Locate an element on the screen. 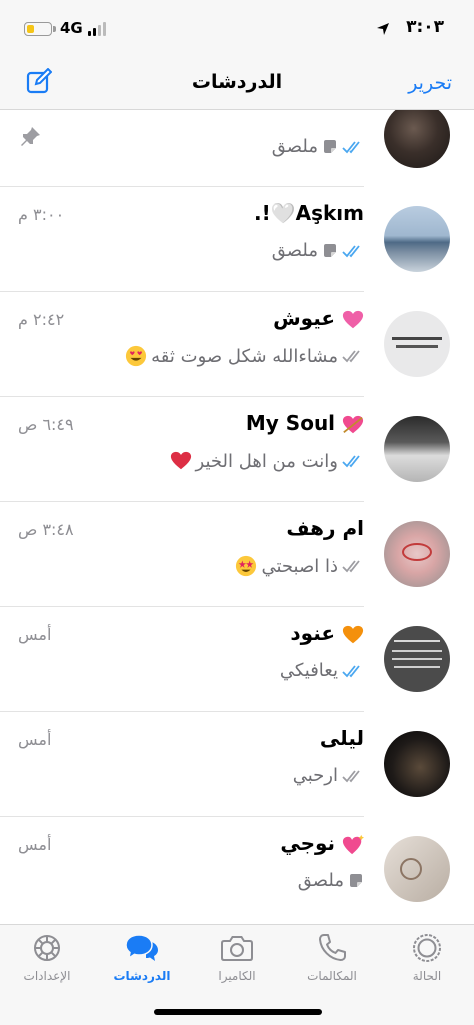 Image resolution: width=474 pixels, height=1025 pixels. tab-calls: المكالمات is located at coordinates (332, 958).